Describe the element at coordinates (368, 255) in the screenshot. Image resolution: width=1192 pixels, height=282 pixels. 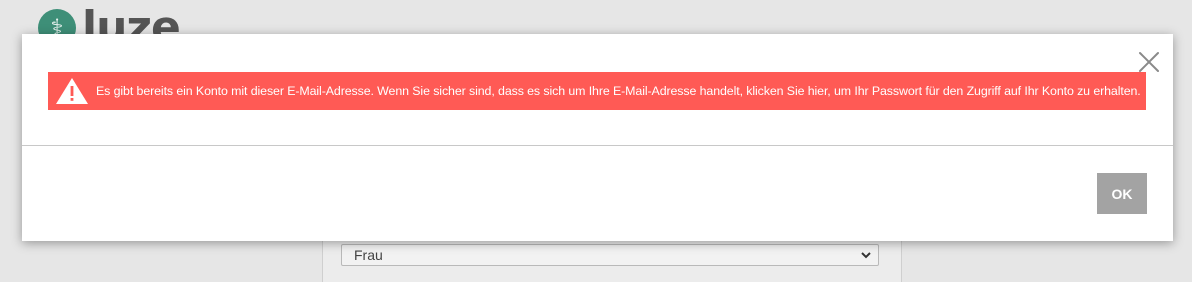
I see `salutation-select-value: Frau` at that location.